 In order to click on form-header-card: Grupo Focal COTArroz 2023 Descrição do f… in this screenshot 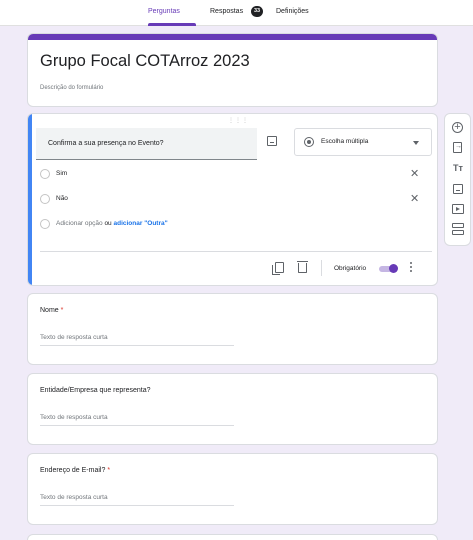, I will do `click(232, 70)`.